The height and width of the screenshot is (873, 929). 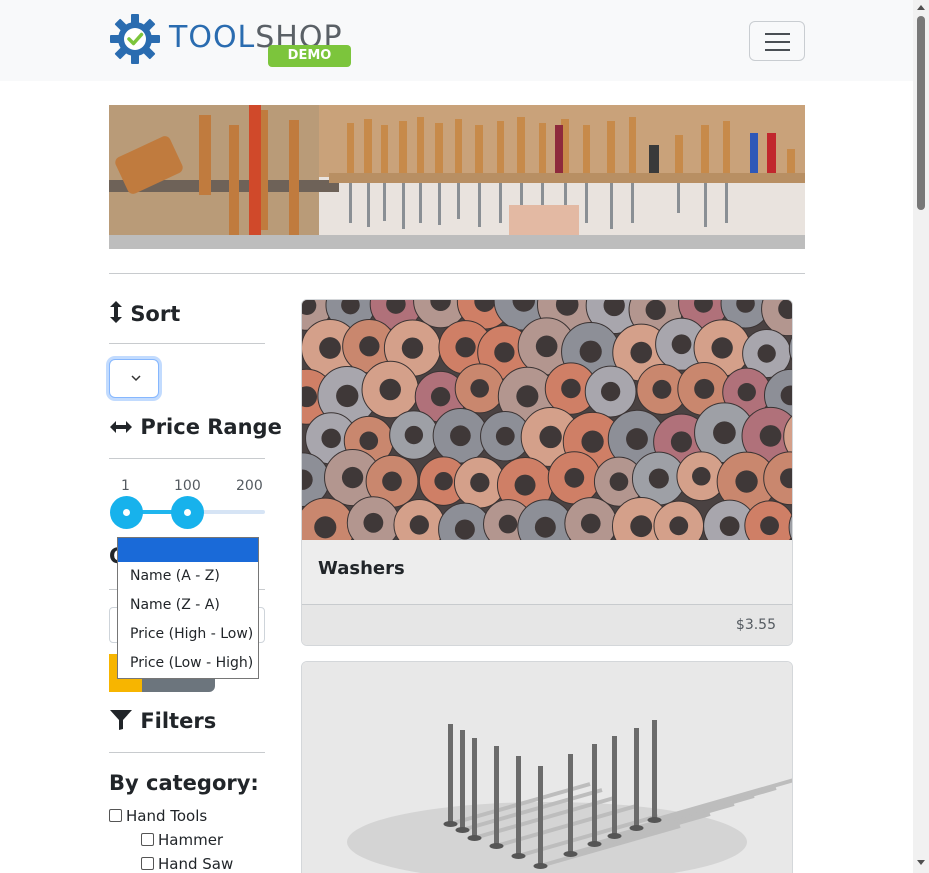 What do you see at coordinates (212, 37) in the screenshot?
I see `logo-word-tool: TOOL` at bounding box center [212, 37].